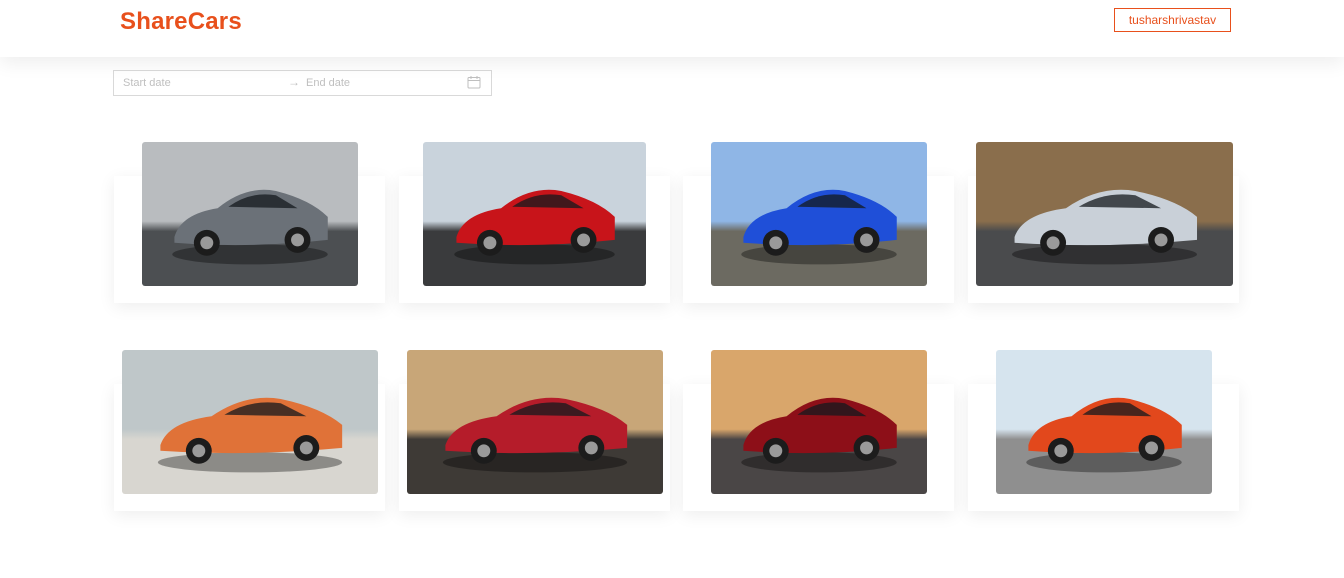 Image resolution: width=1344 pixels, height=578 pixels. What do you see at coordinates (181, 22) in the screenshot?
I see `brand-logo: ShareCars` at bounding box center [181, 22].